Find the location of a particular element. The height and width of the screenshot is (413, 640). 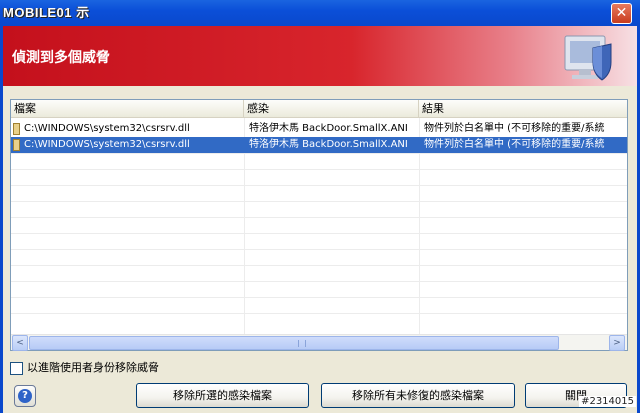

scroll-left-button: < is located at coordinates (20, 343).